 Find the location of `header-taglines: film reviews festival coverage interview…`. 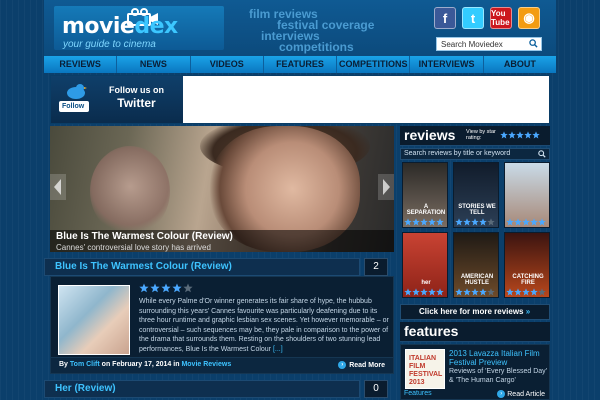

header-taglines: film reviews festival coverage interview… is located at coordinates (311, 31).